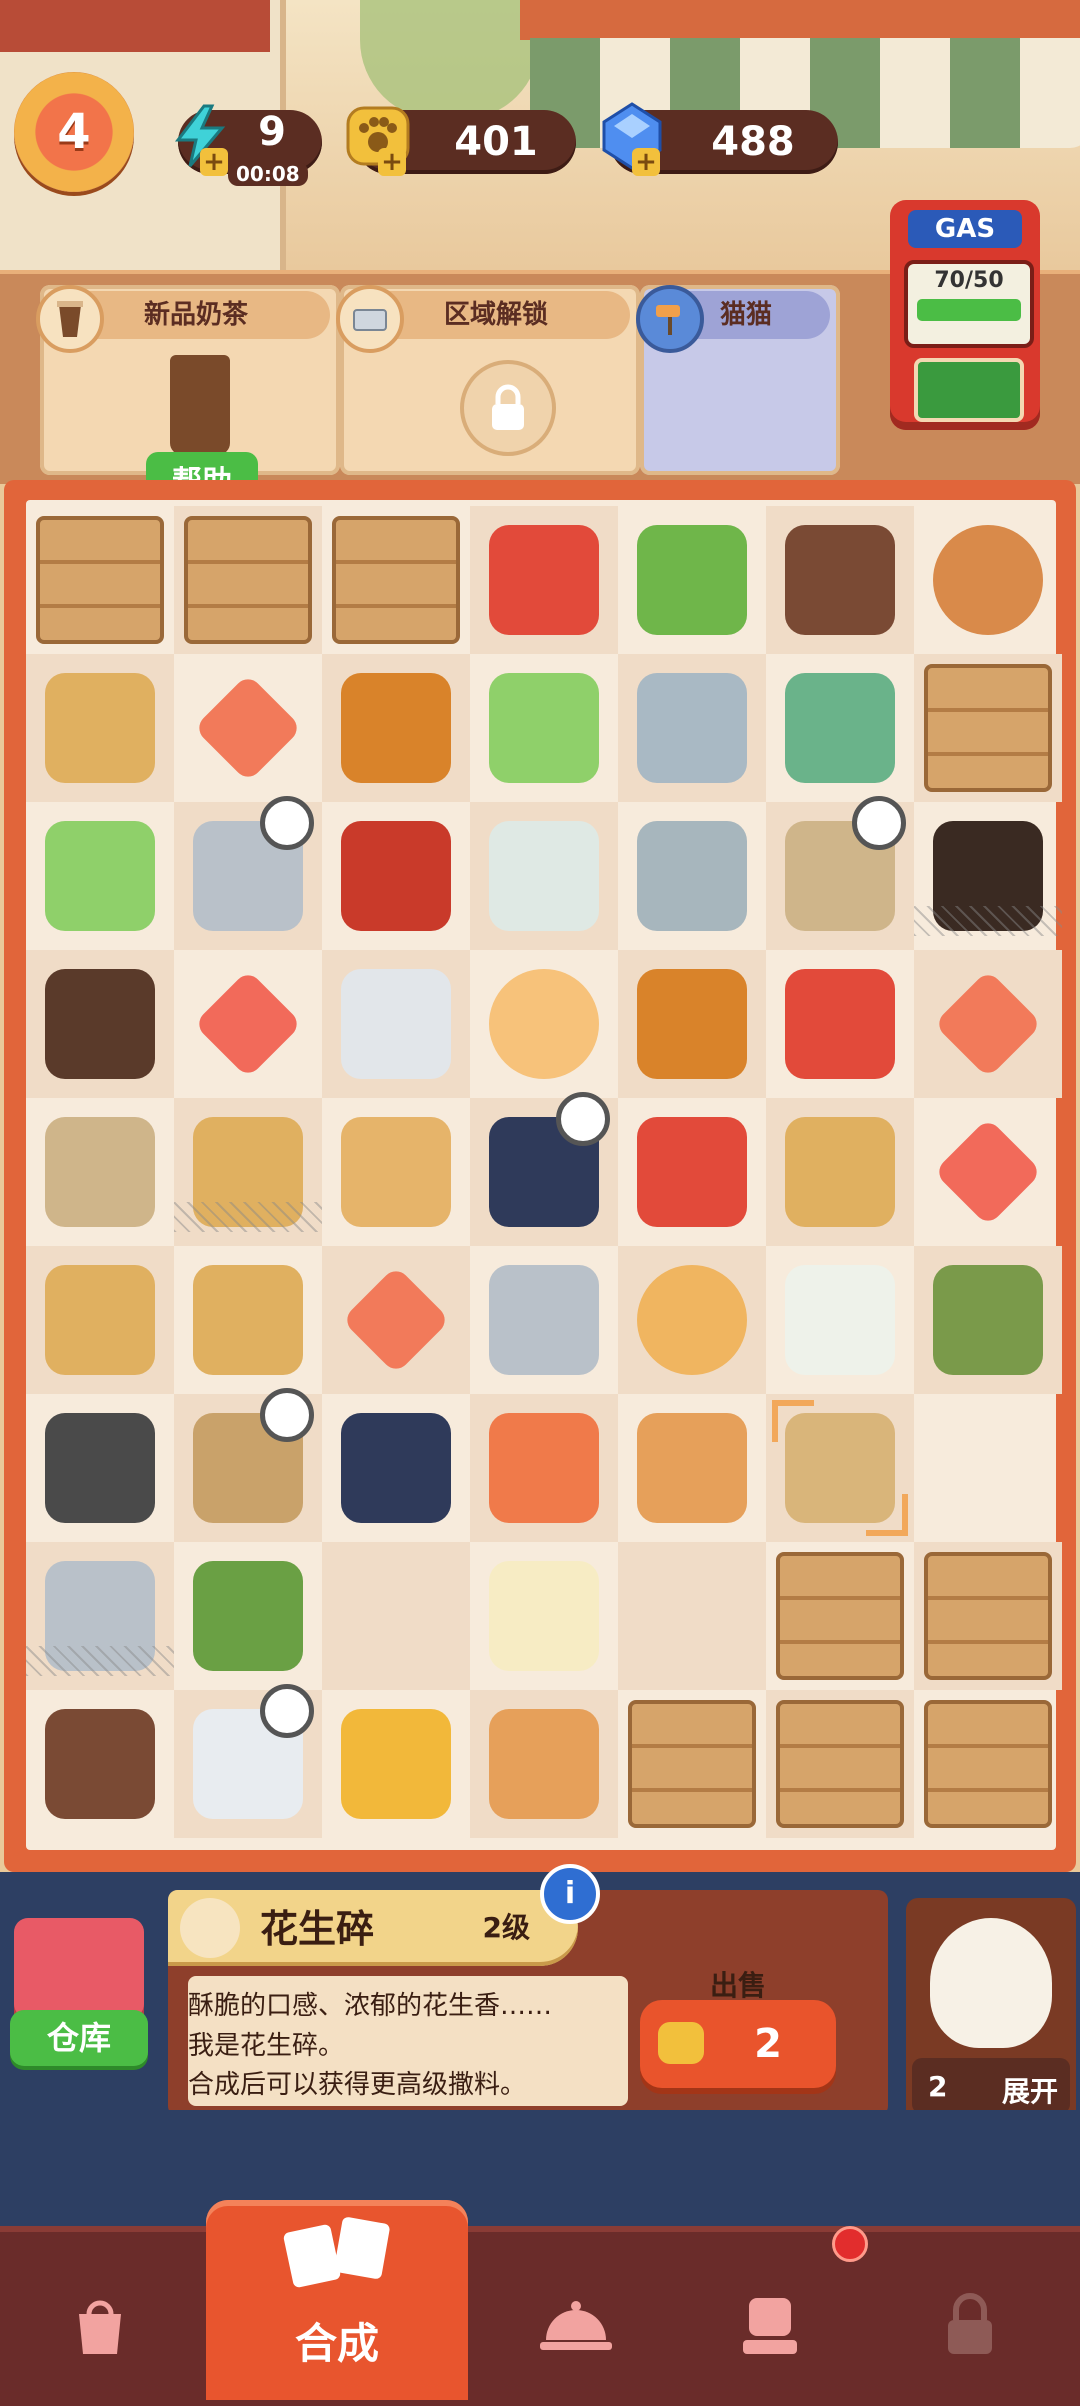  Describe the element at coordinates (100, 2325) in the screenshot. I see `nav-tab-shop` at that location.